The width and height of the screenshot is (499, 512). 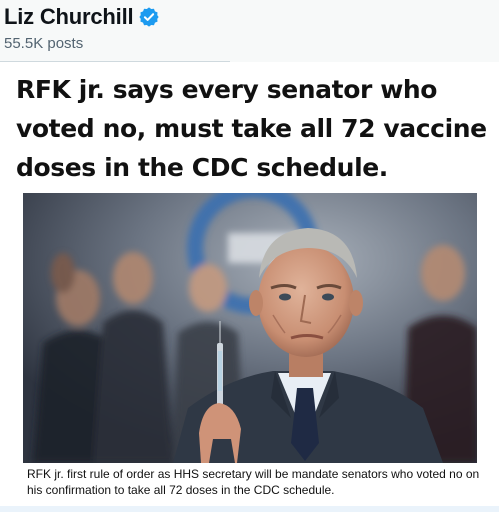 I want to click on post-count: 55.5K posts, so click(x=44, y=43).